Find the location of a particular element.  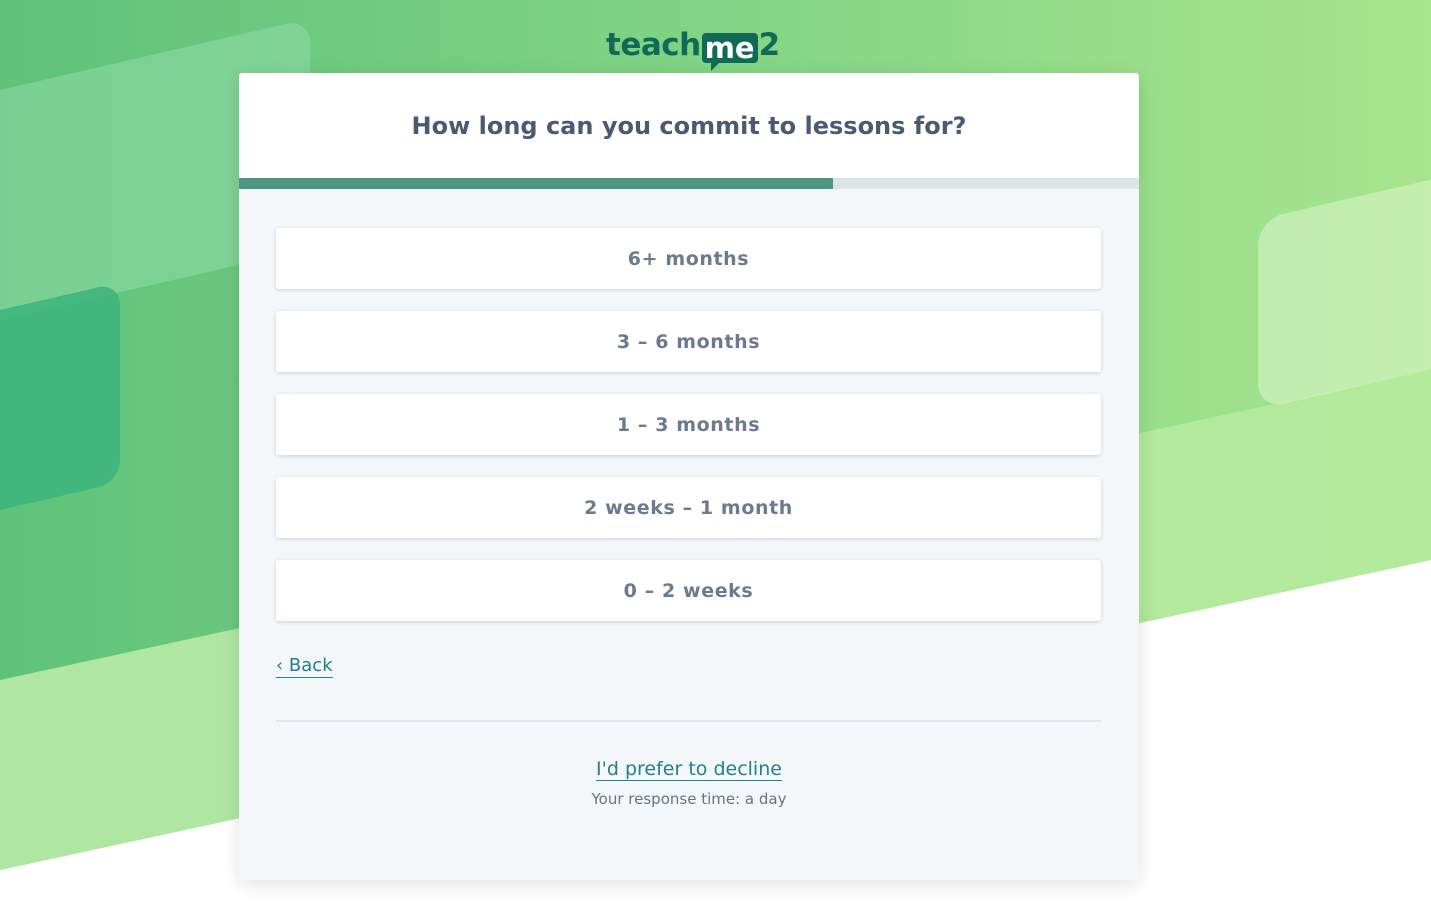

back-link: ‹ Back is located at coordinates (304, 666).